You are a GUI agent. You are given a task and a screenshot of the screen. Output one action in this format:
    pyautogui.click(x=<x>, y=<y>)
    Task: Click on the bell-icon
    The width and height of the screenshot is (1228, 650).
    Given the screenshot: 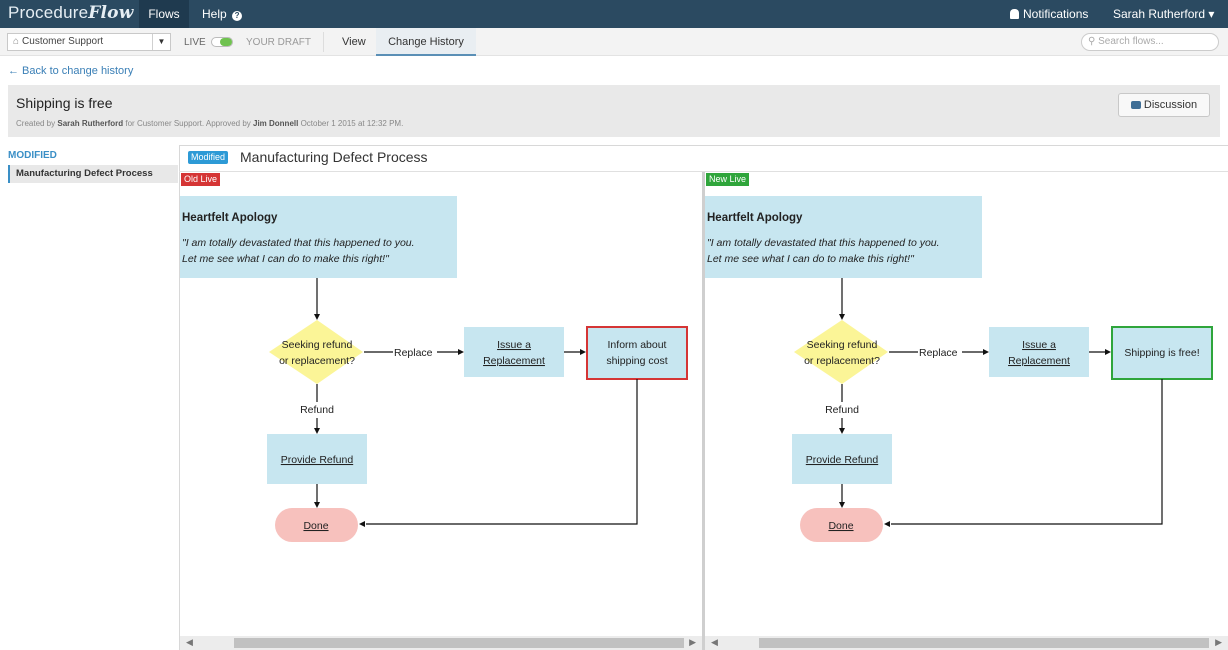 What is the action you would take?
    pyautogui.click(x=1014, y=14)
    